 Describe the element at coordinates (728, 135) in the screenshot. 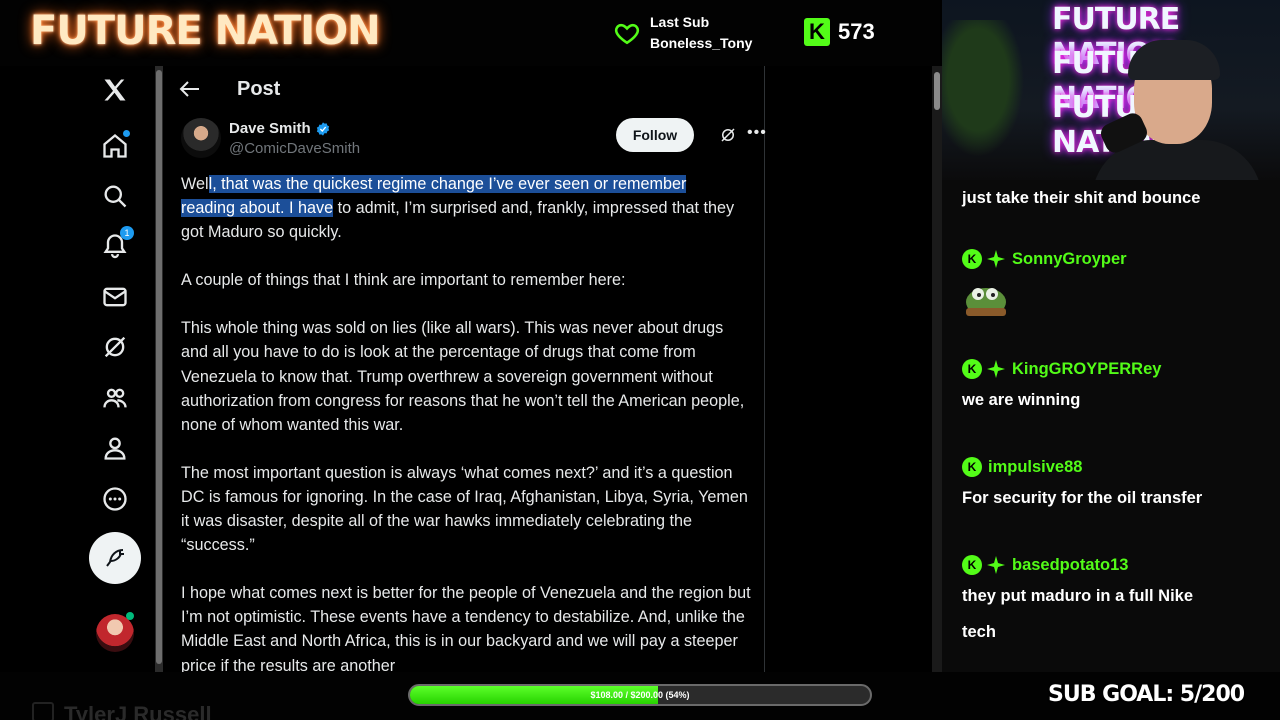

I see `grok-explain-icon` at that location.